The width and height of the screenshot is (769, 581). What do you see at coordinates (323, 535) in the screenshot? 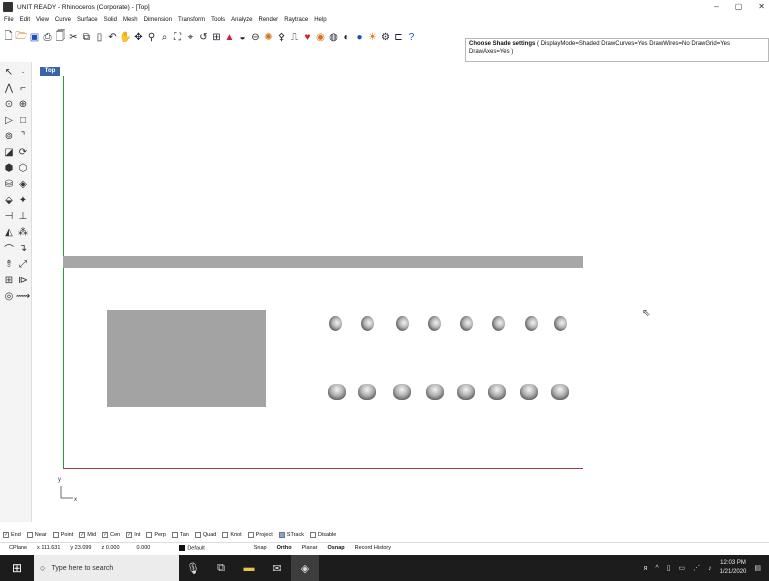
I see `osnap-disable: Disable` at bounding box center [323, 535].